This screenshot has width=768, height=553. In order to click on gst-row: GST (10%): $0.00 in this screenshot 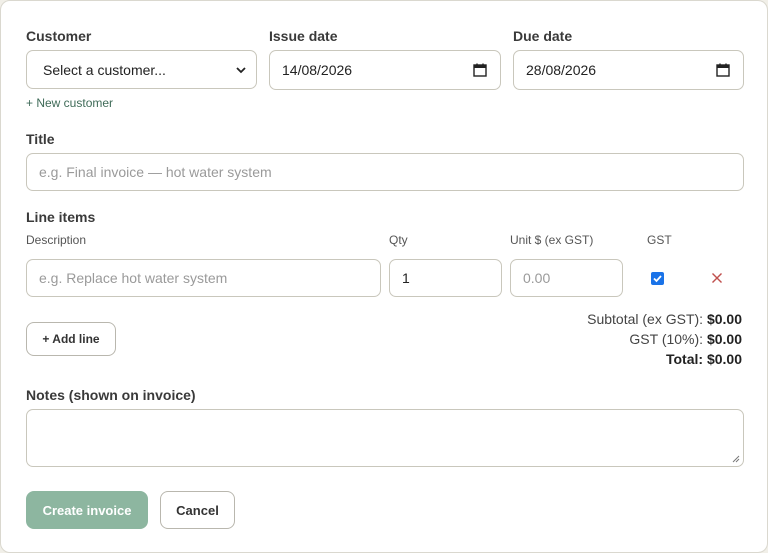, I will do `click(685, 339)`.